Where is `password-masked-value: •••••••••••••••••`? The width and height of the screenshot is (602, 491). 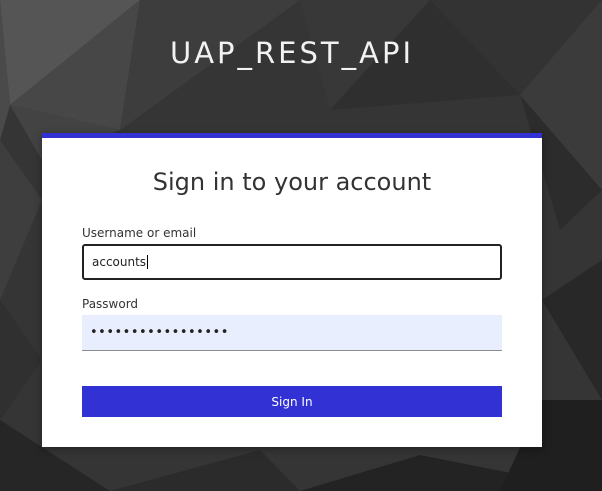
password-masked-value: ••••••••••••••••• is located at coordinates (159, 332).